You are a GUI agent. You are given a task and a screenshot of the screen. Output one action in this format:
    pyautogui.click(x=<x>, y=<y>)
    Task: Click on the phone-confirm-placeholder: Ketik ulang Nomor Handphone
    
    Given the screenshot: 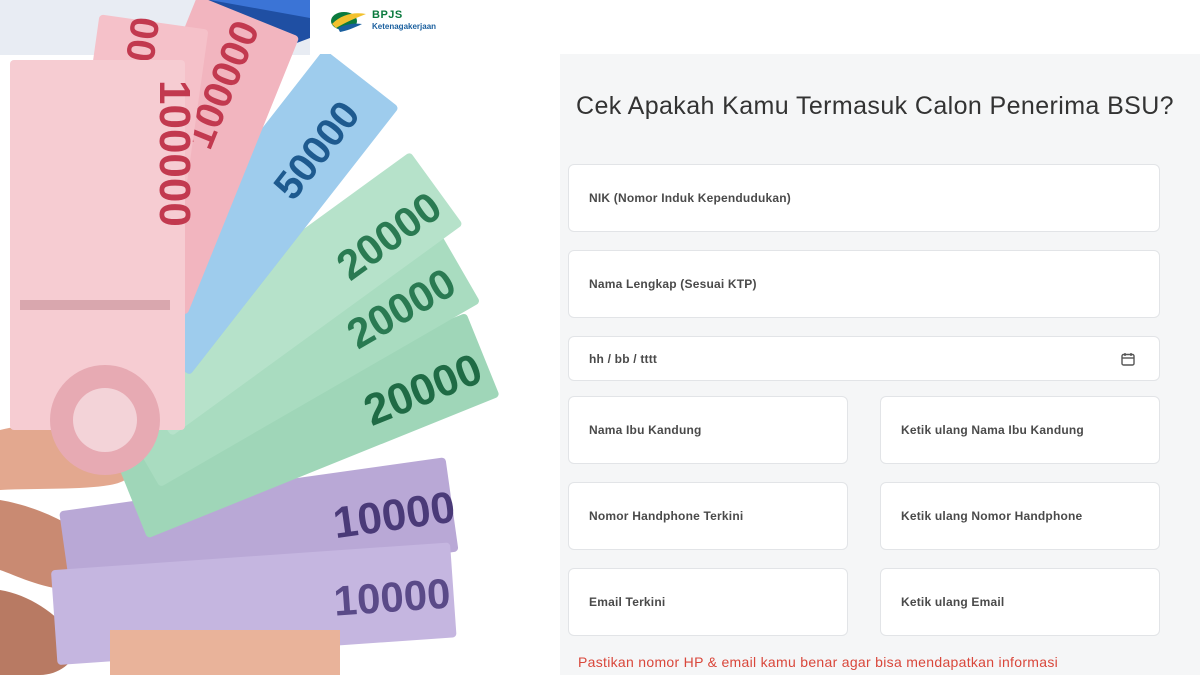 What is the action you would take?
    pyautogui.click(x=992, y=516)
    